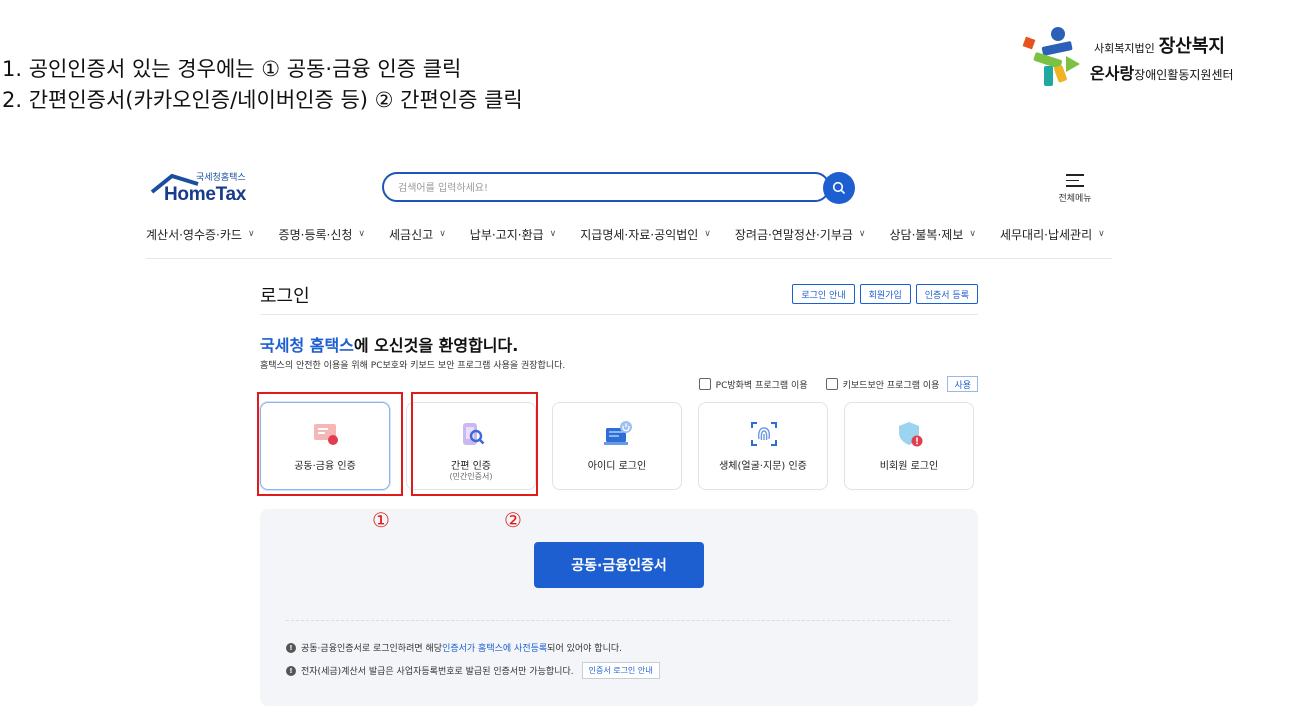 This screenshot has height=727, width=1289. What do you see at coordinates (645, 234) in the screenshot?
I see `nav-item-statement: 지급명세·자료·공익법인 ∨` at bounding box center [645, 234].